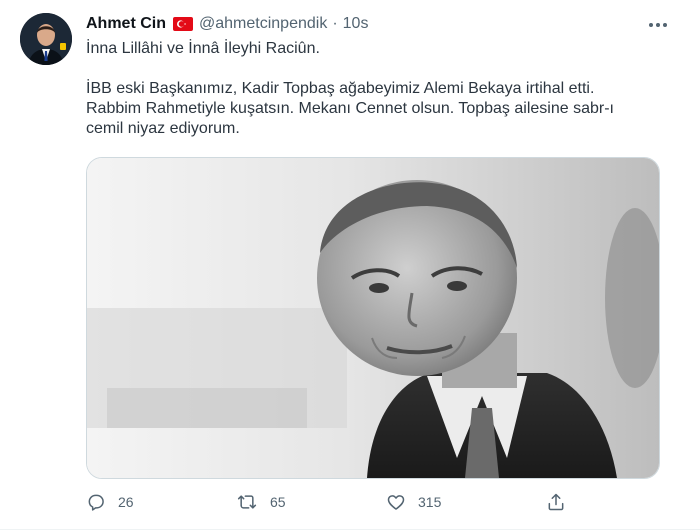  Describe the element at coordinates (263, 24) in the screenshot. I see `author-handle: @ahmetcinpendik` at that location.